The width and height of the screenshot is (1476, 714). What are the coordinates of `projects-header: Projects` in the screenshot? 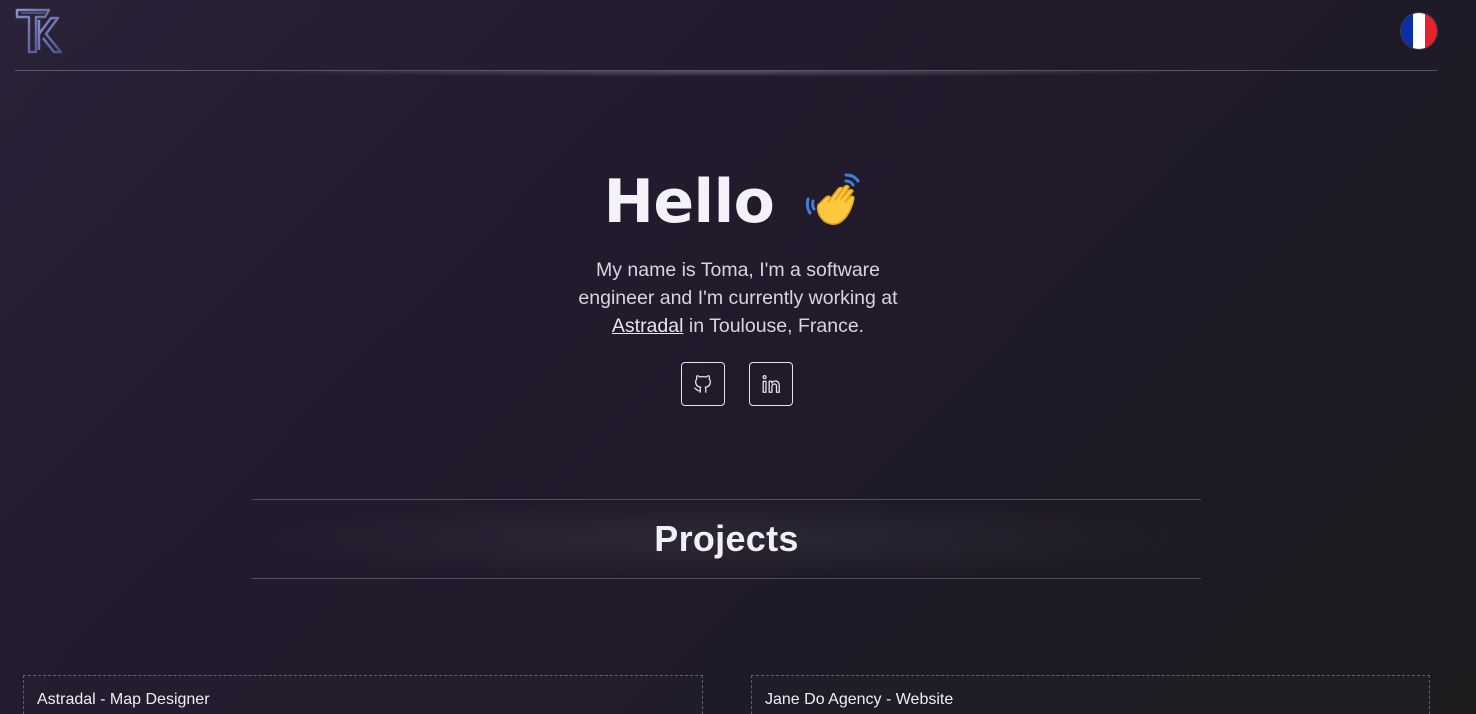 It's located at (726, 539).